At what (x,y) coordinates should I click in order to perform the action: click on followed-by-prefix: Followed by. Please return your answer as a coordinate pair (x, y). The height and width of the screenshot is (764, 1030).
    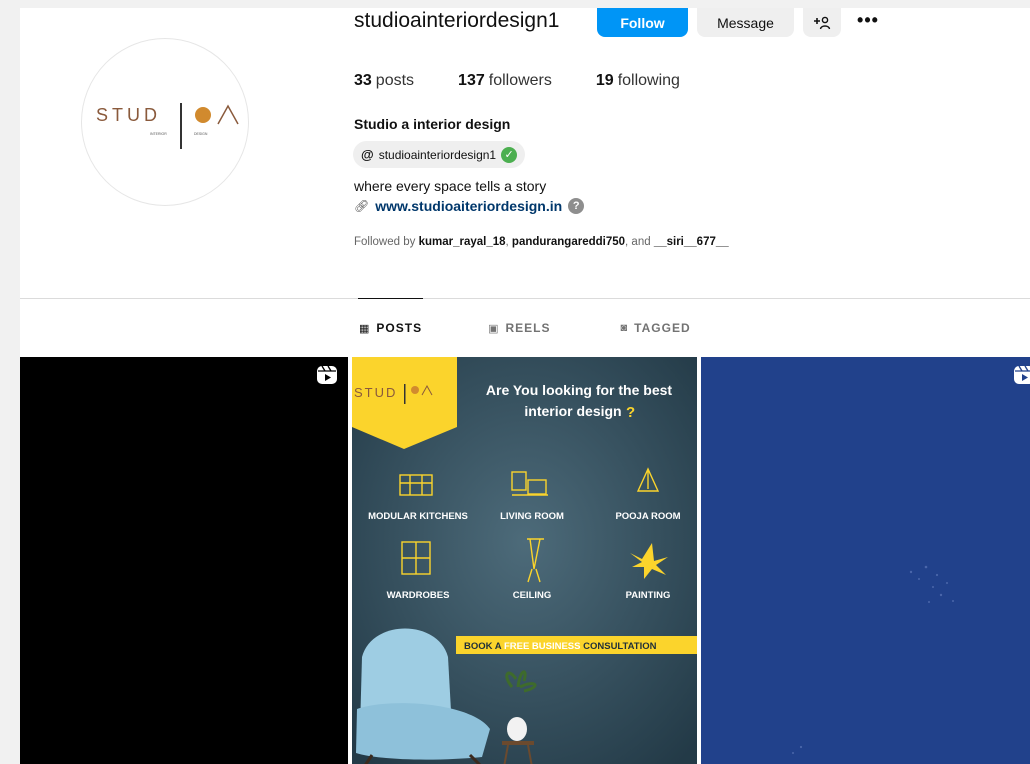
    Looking at the image, I should click on (386, 242).